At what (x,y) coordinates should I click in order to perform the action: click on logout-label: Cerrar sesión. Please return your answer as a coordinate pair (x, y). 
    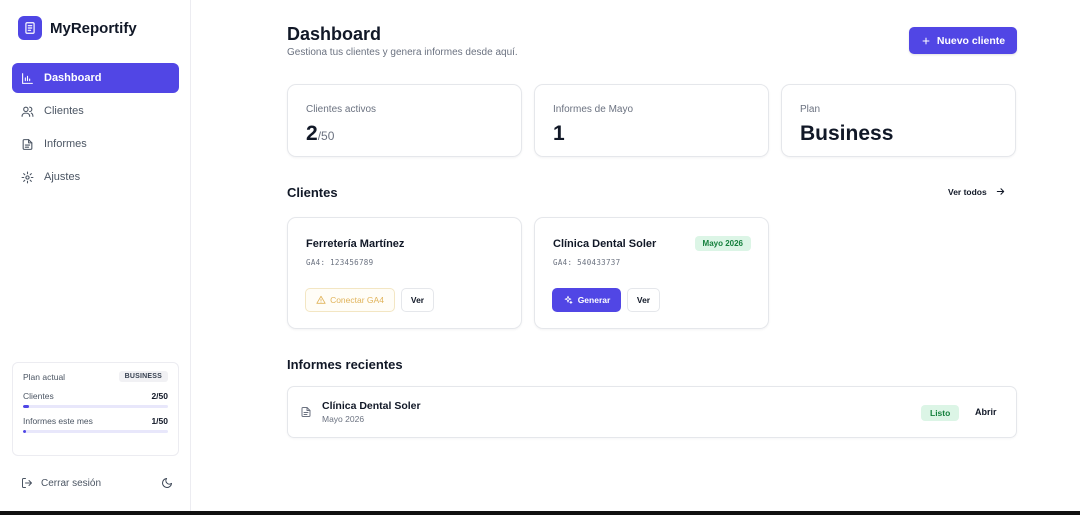
    Looking at the image, I should click on (71, 483).